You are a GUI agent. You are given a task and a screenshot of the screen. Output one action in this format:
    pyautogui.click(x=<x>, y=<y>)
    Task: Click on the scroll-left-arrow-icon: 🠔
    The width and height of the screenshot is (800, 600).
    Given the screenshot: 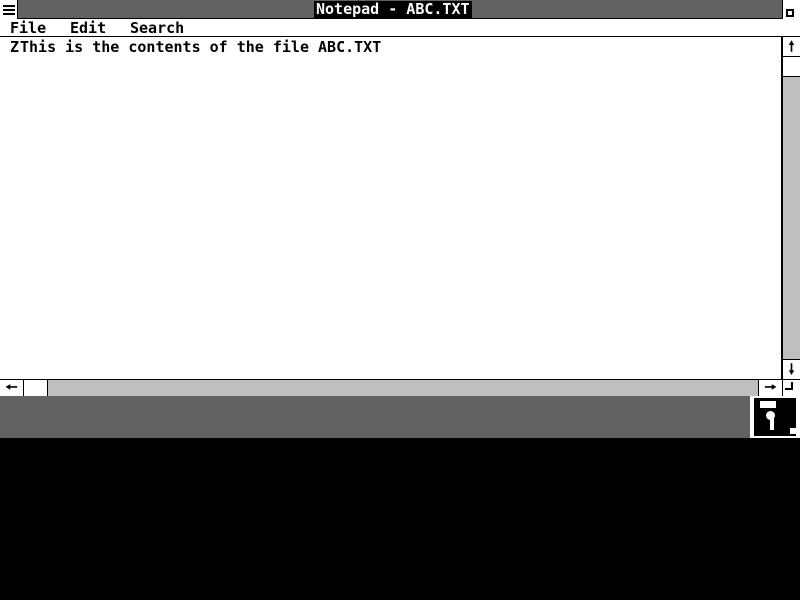 What is the action you would take?
    pyautogui.click(x=12, y=388)
    